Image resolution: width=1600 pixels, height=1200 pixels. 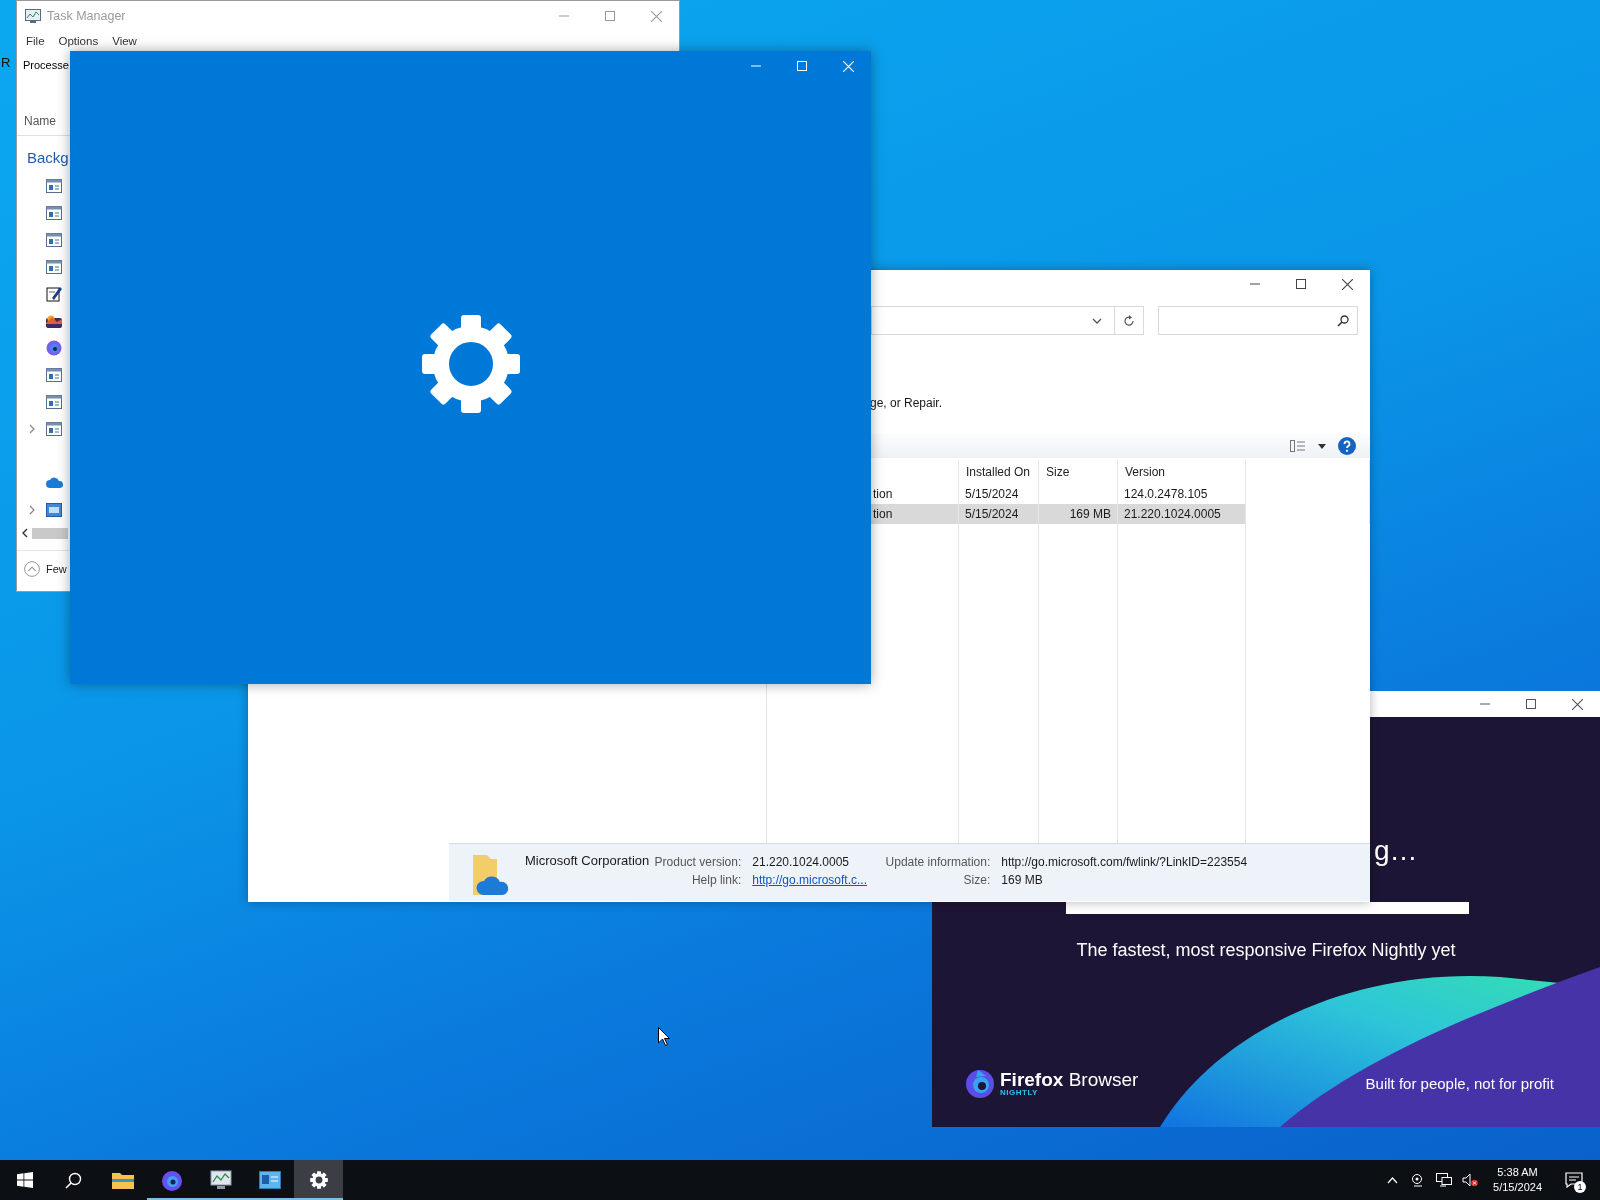 What do you see at coordinates (54, 509) in the screenshot?
I see `monitor-icon` at bounding box center [54, 509].